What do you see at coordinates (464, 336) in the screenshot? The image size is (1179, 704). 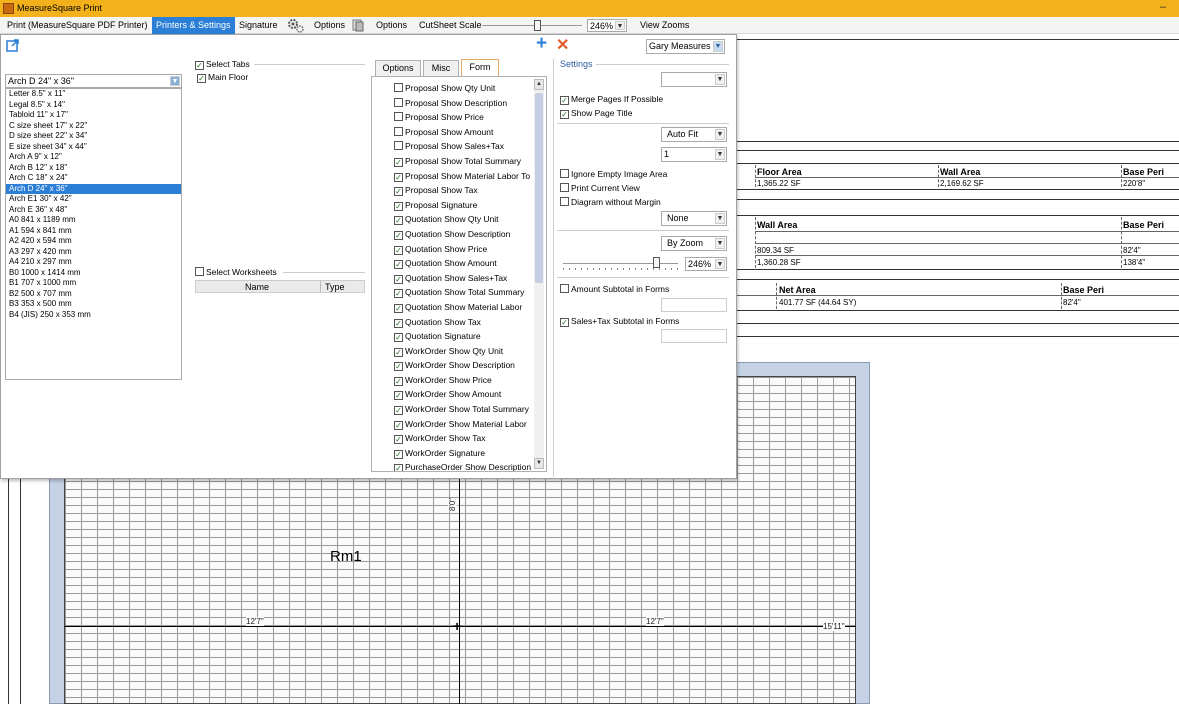 I see `form-option-item: ✓ Quotation Signature` at bounding box center [464, 336].